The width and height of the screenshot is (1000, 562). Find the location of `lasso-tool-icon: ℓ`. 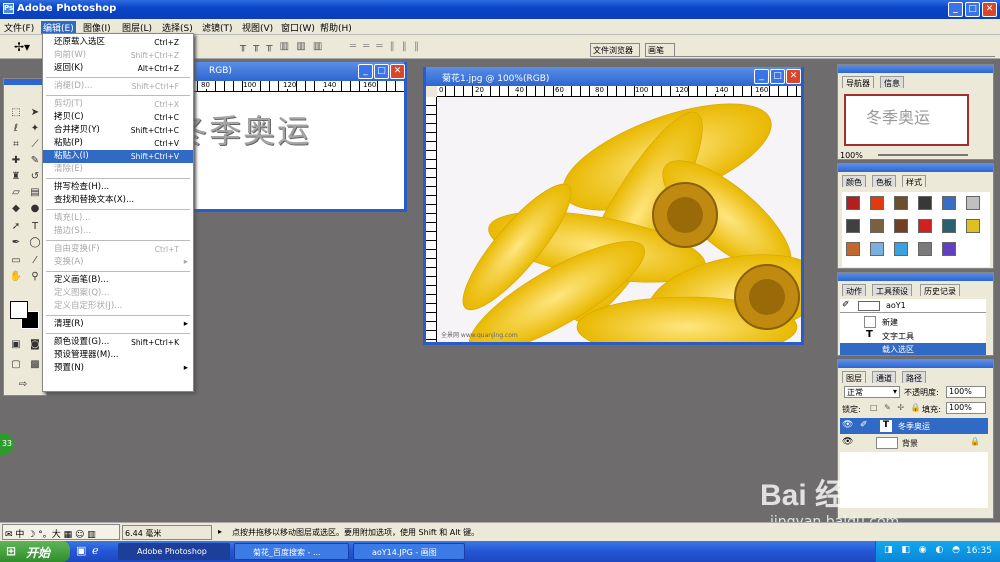

lasso-tool-icon: ℓ is located at coordinates (16, 128).